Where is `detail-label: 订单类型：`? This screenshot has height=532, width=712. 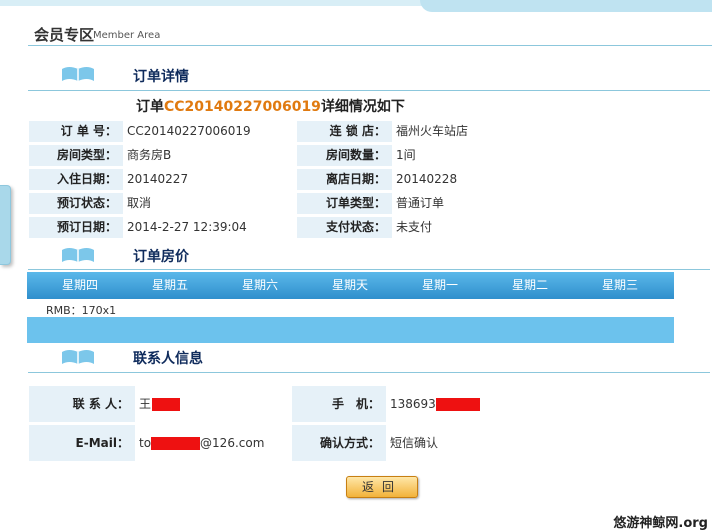
detail-label: 订单类型： is located at coordinates (344, 203).